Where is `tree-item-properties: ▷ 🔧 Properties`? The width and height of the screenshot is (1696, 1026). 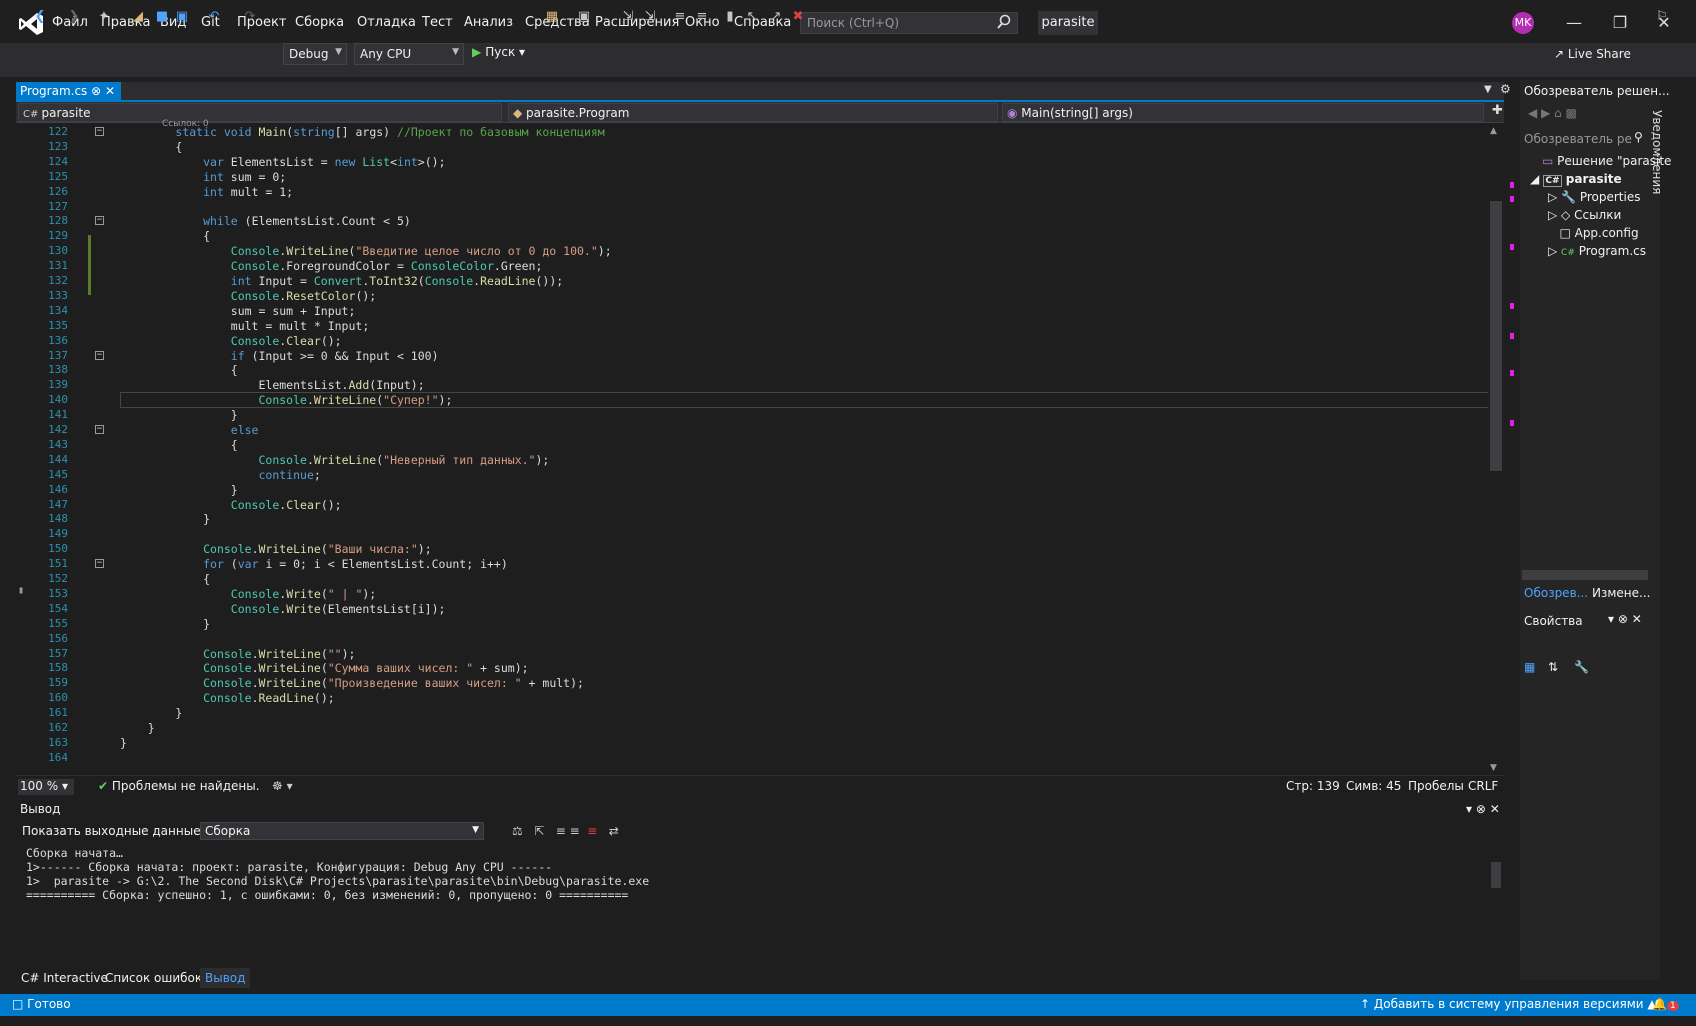 tree-item-properties: ▷ 🔧 Properties is located at coordinates (1594, 197).